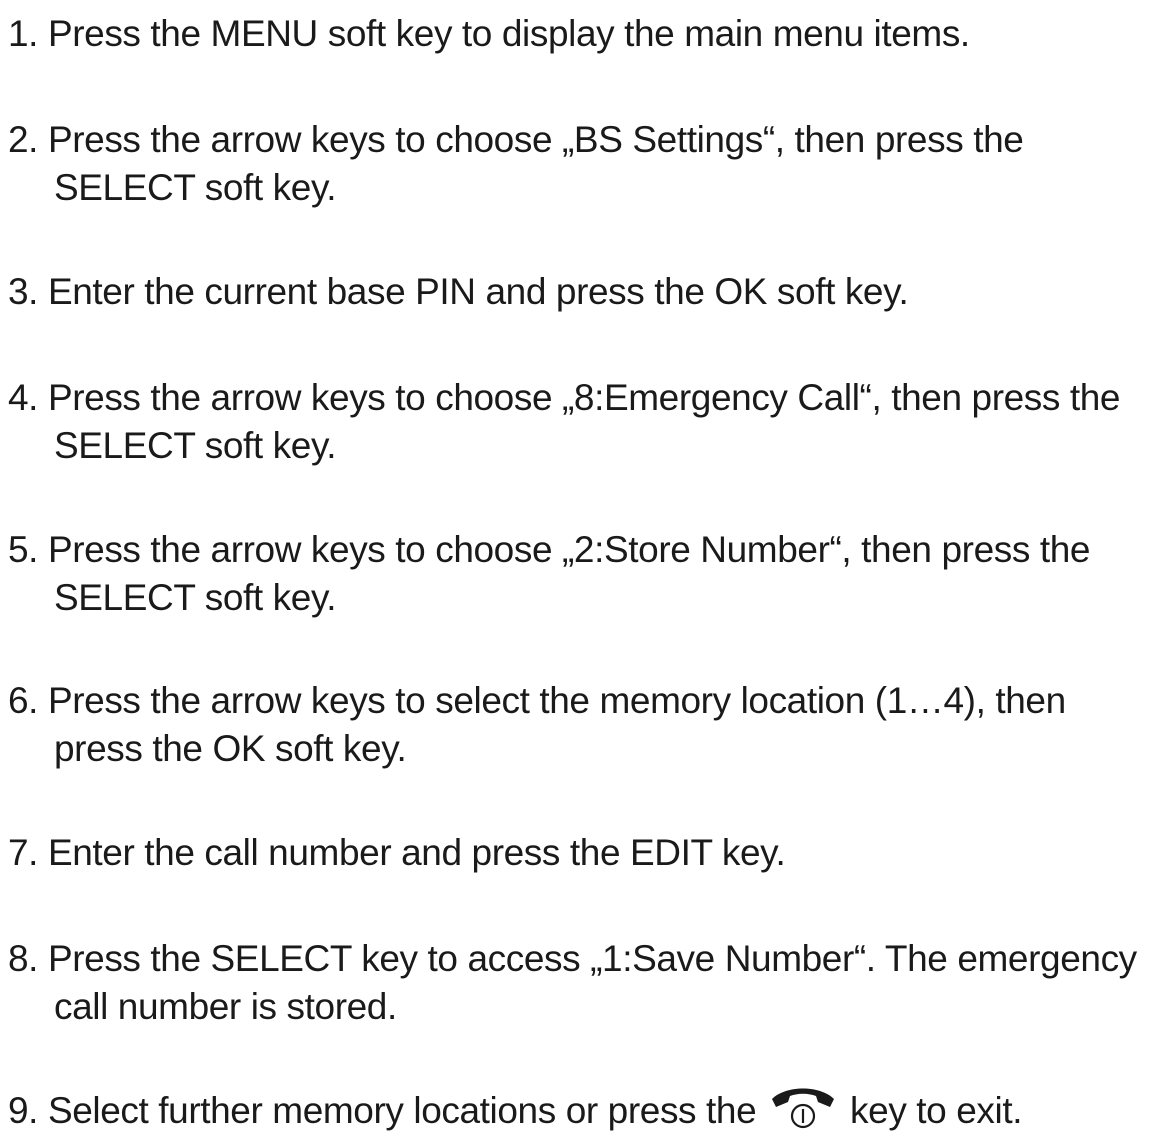  I want to click on step-number: 2., so click(23, 139).